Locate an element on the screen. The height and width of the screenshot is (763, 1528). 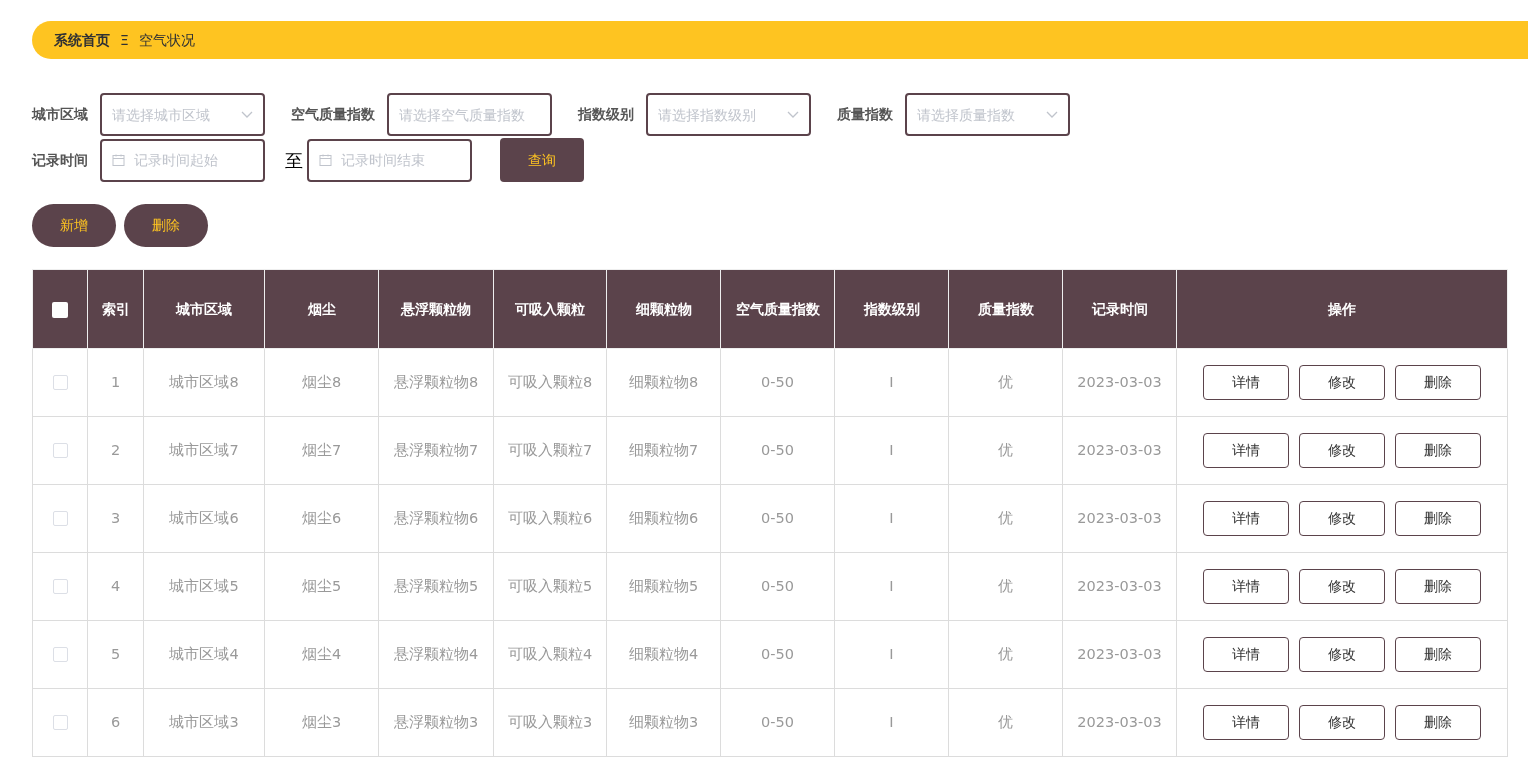
table-cell: 可吸入颗粒4 is located at coordinates (550, 654).